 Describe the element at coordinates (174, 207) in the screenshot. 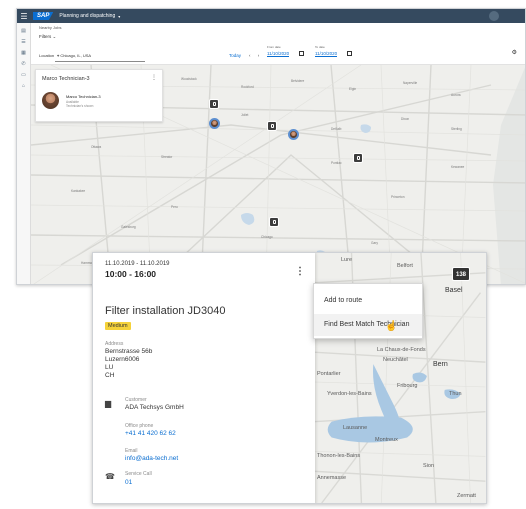

I see `map-label: Peru` at that location.